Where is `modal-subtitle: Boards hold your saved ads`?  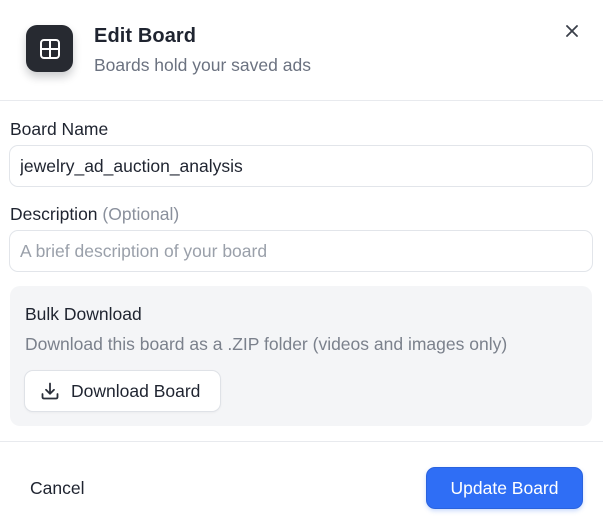 modal-subtitle: Boards hold your saved ads is located at coordinates (202, 65).